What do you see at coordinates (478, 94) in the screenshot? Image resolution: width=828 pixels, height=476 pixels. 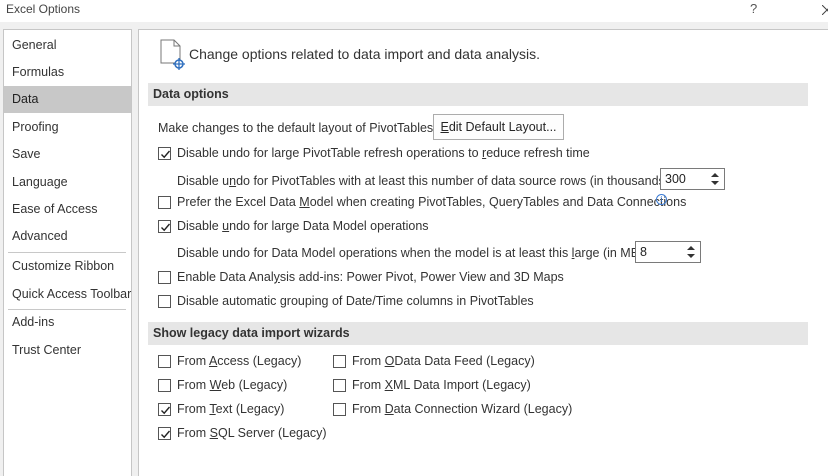 I see `section-header-data-options: Data options` at bounding box center [478, 94].